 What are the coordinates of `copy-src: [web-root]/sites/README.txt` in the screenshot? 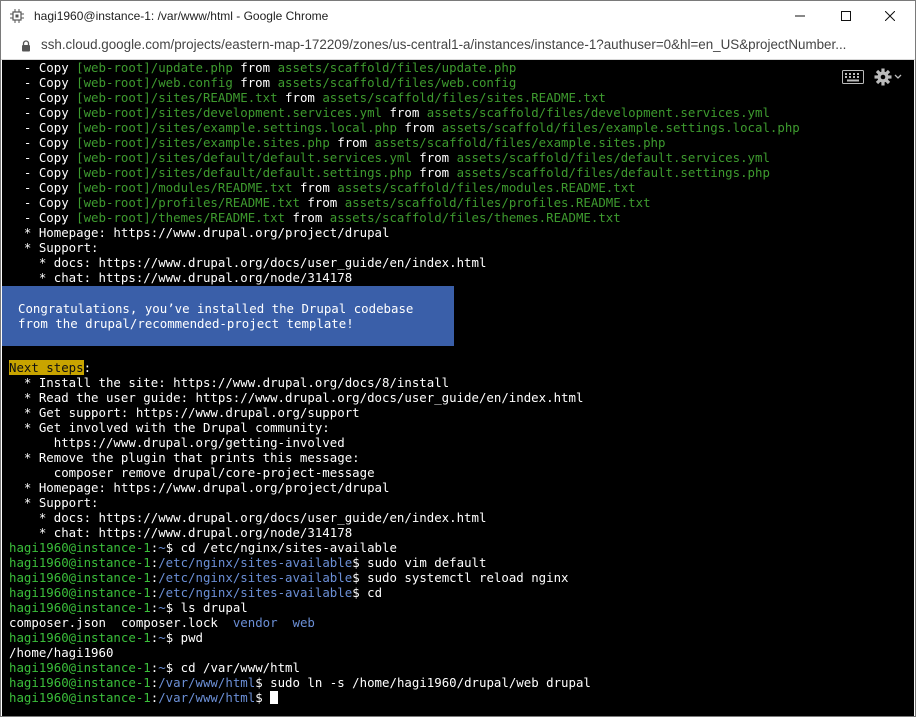 It's located at (177, 97).